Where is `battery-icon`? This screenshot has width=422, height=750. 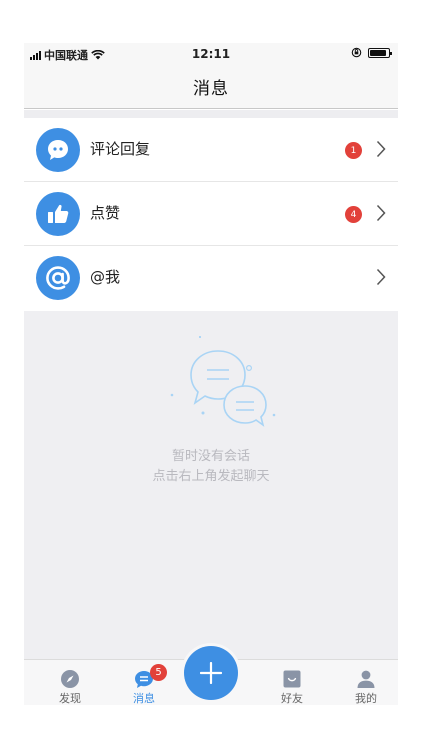
battery-icon is located at coordinates (380, 52).